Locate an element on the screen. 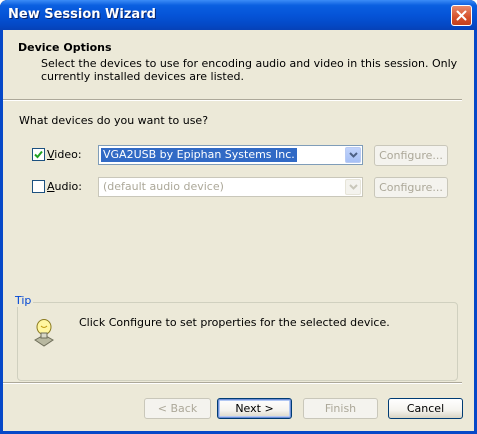 Image resolution: width=477 pixels, height=434 pixels. video-device-select: VGA2USB by Epiphan Systems Inc. is located at coordinates (230, 155).